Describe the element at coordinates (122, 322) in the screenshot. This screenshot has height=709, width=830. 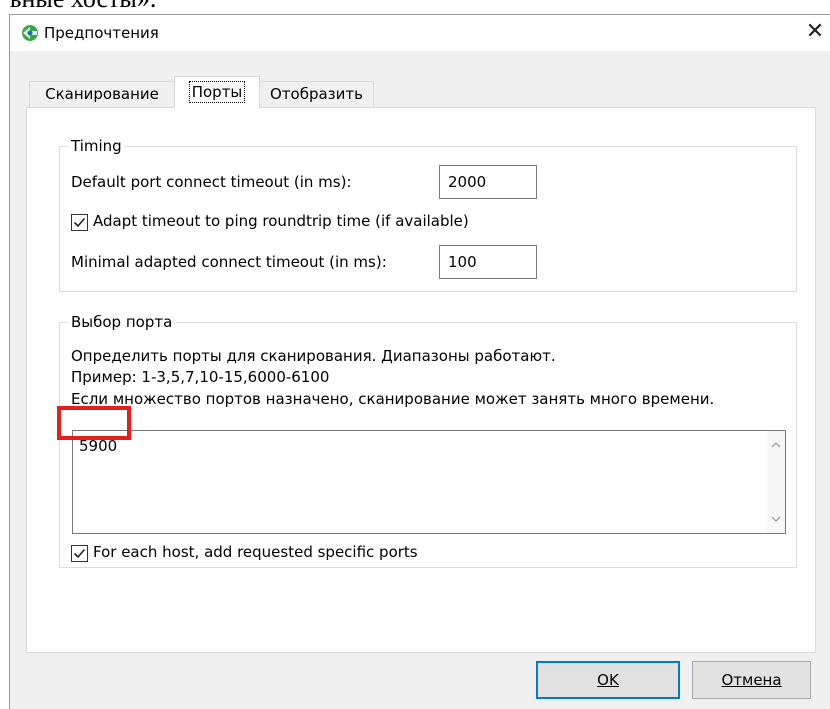
I see `port-selection-group-title: Выбор порта` at that location.